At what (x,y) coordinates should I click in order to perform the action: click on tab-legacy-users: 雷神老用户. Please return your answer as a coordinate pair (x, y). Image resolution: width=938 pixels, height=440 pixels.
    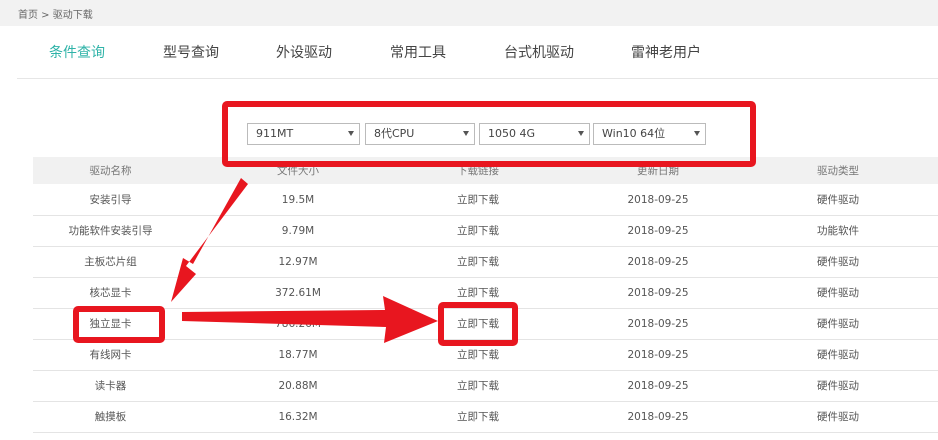
    Looking at the image, I should click on (666, 52).